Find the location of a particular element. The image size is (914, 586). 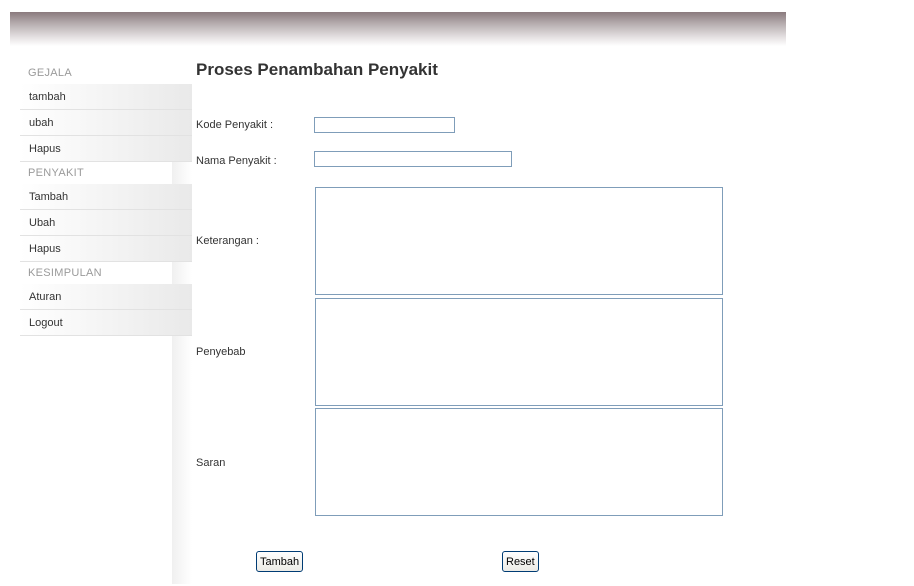

nama-penyakit-label: Nama Penyakit : is located at coordinates (236, 161).